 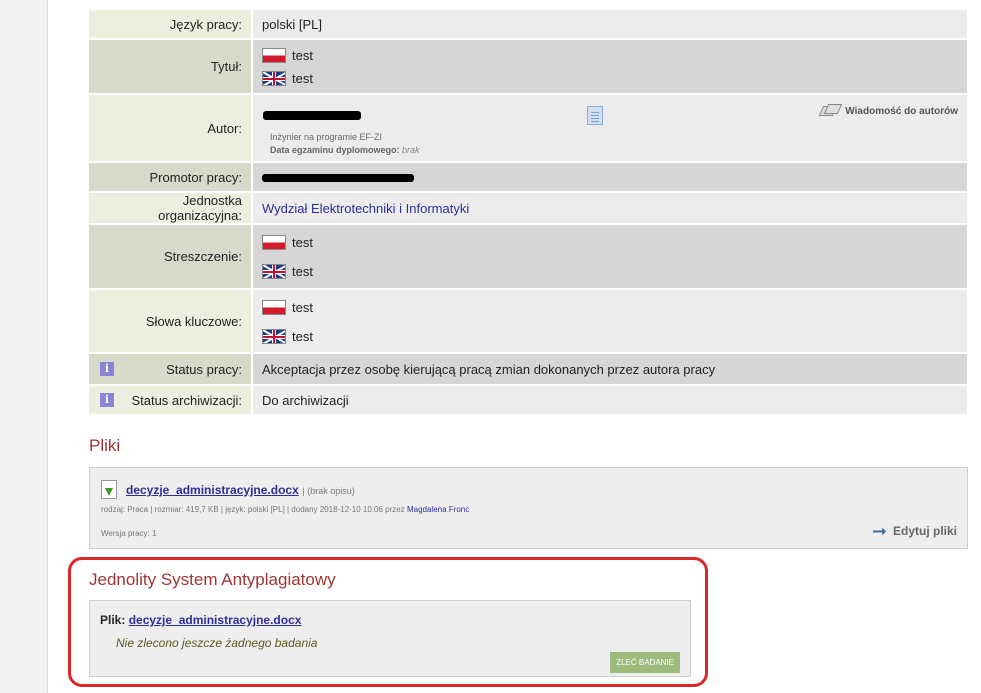 What do you see at coordinates (212, 490) in the screenshot?
I see `file-link: decyzje_administracyjne.docx` at bounding box center [212, 490].